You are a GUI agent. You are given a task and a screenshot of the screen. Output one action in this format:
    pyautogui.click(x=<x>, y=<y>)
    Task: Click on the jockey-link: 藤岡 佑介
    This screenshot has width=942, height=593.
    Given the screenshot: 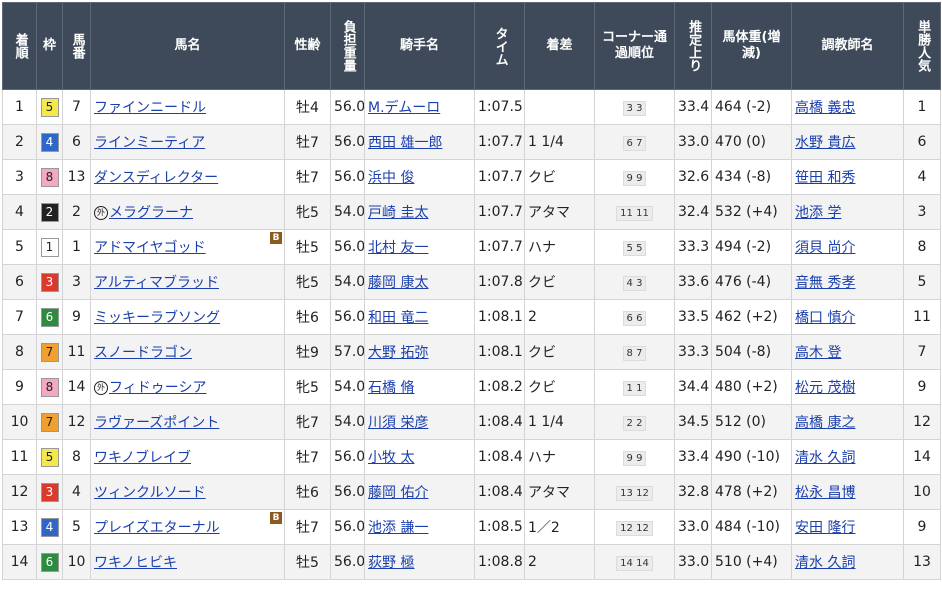 What is the action you would take?
    pyautogui.click(x=398, y=493)
    